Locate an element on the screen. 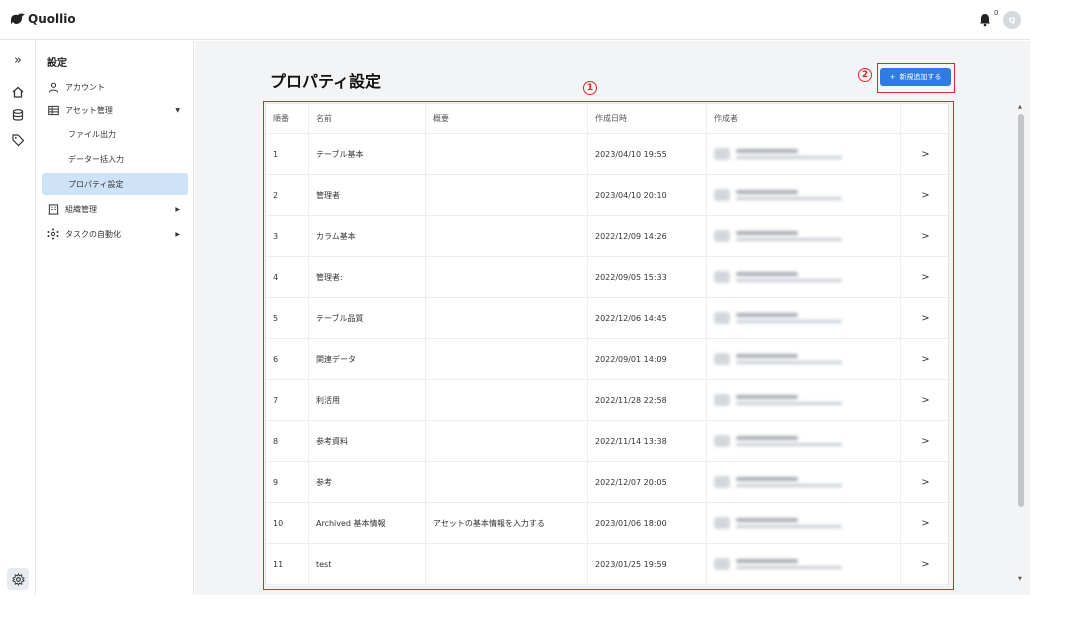  tag-icon is located at coordinates (18, 140).